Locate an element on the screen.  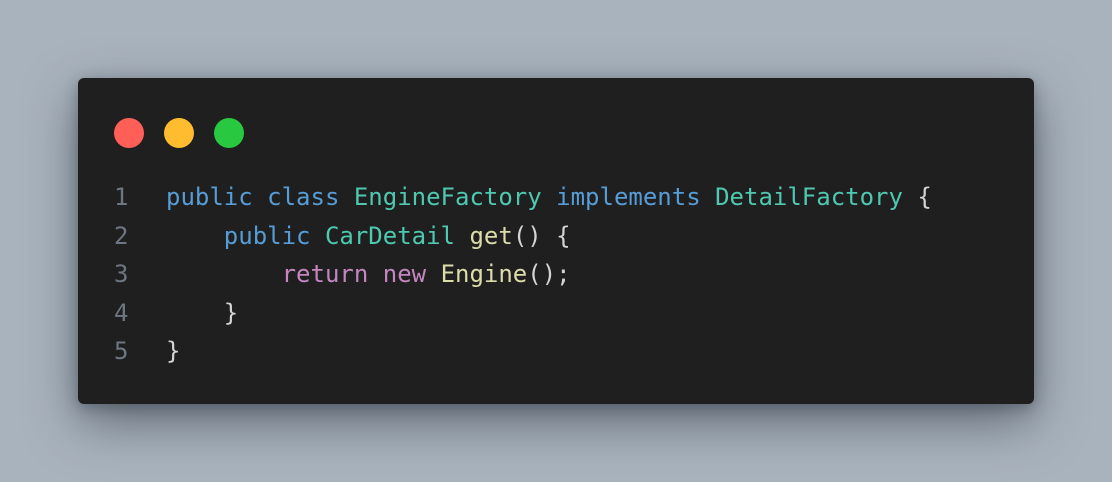
code-token-punctuation: (); is located at coordinates (549, 274).